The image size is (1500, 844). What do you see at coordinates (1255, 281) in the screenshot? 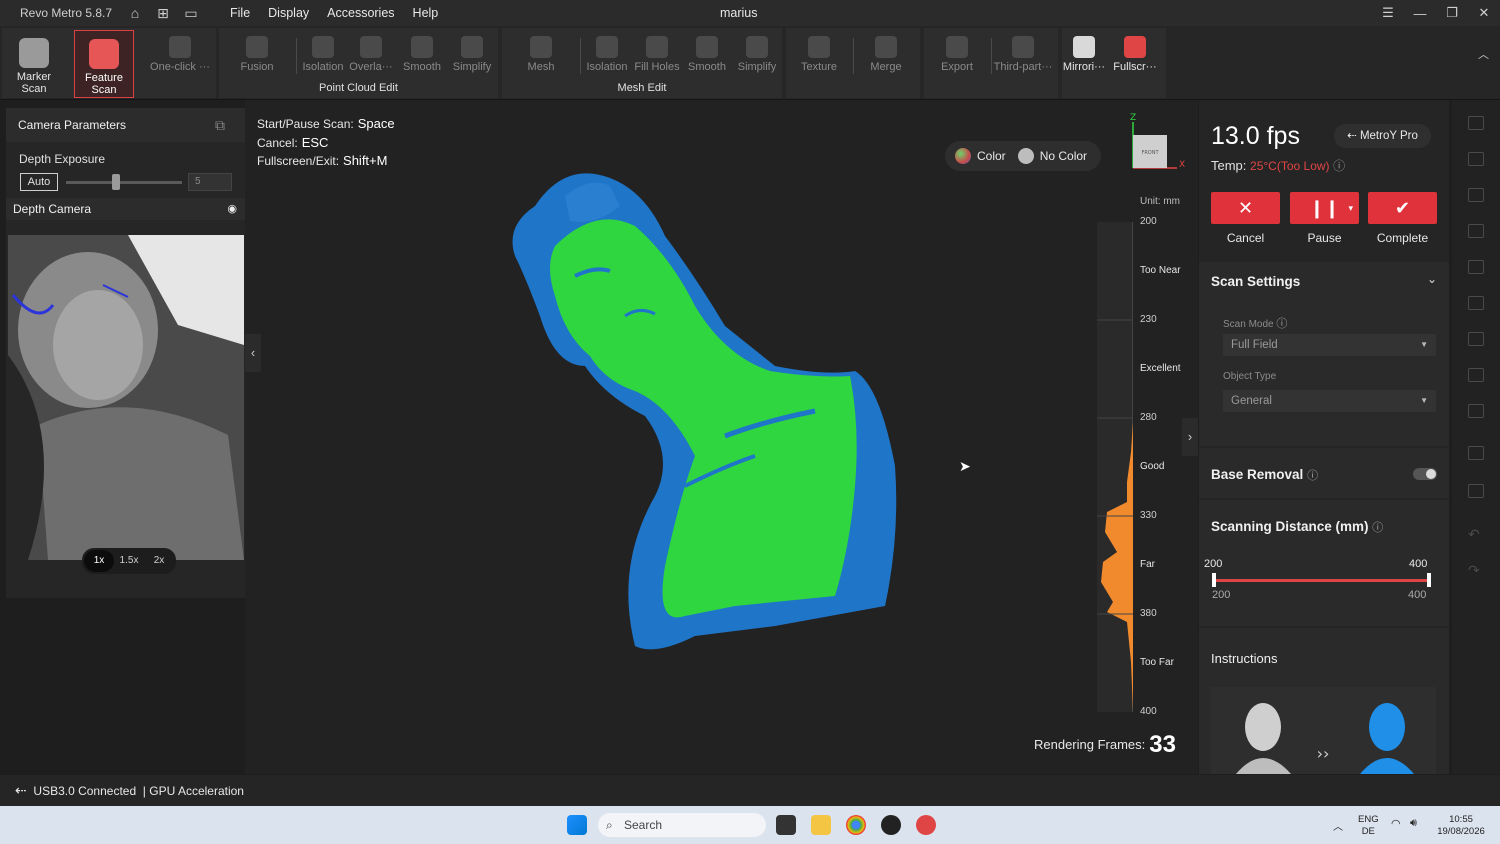
I see `scan-settings-title: Scan Settings` at bounding box center [1255, 281].